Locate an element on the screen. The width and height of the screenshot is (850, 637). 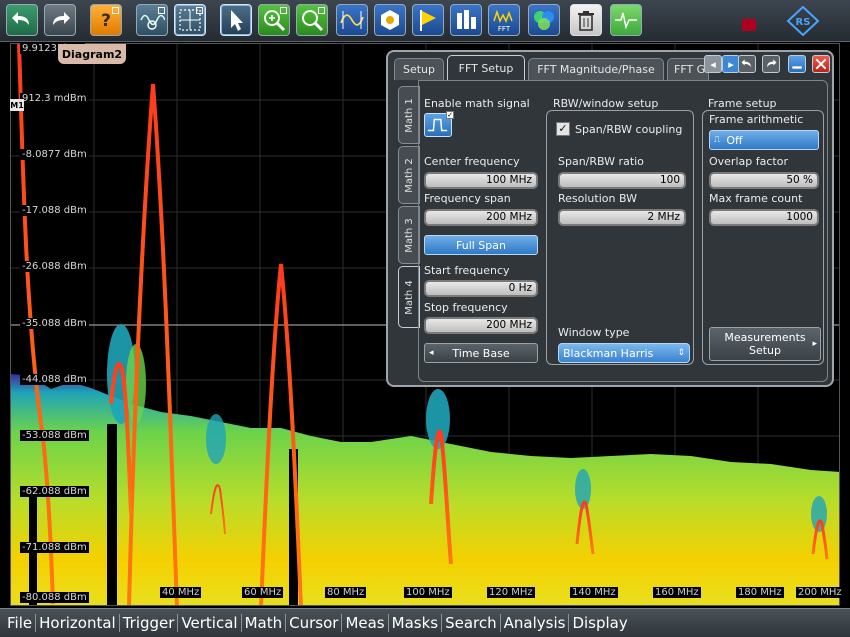
x-axis-label: 160 MHz is located at coordinates (677, 592).